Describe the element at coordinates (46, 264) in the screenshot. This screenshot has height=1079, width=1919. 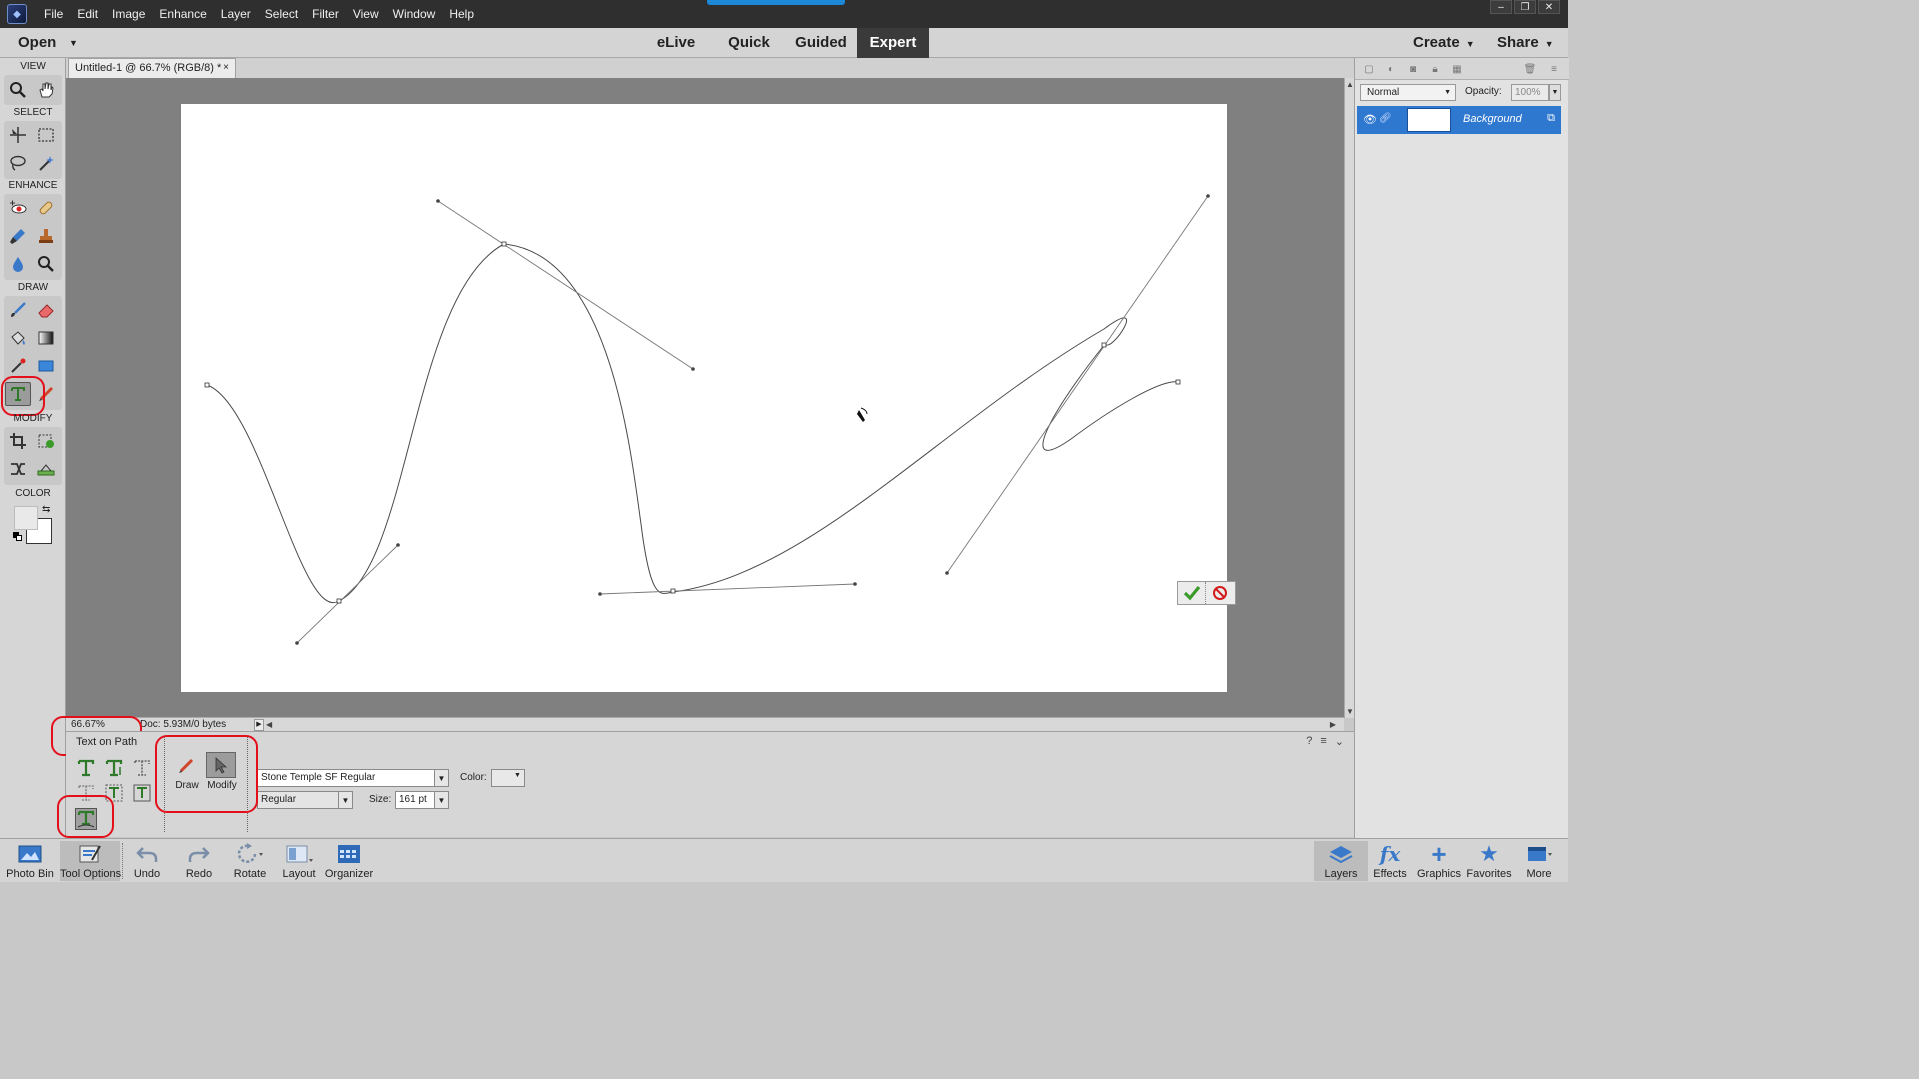
I see `sponge-tool-icon` at that location.